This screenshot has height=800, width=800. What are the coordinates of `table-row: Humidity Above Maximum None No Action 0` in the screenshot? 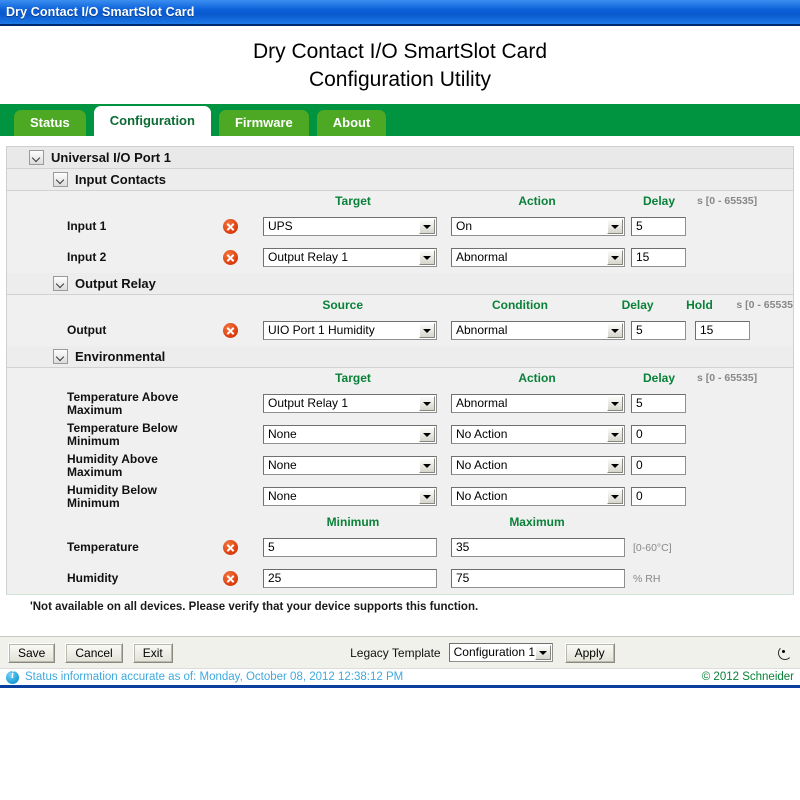 It's located at (400, 465).